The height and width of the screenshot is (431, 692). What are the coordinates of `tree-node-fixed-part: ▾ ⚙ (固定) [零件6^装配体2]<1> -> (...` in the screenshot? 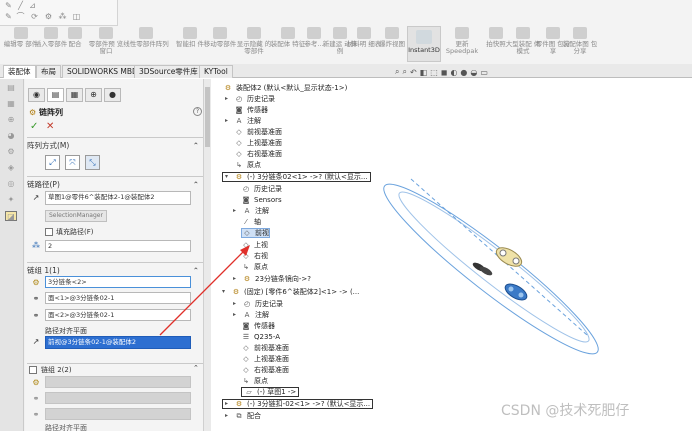 It's located at (290, 292).